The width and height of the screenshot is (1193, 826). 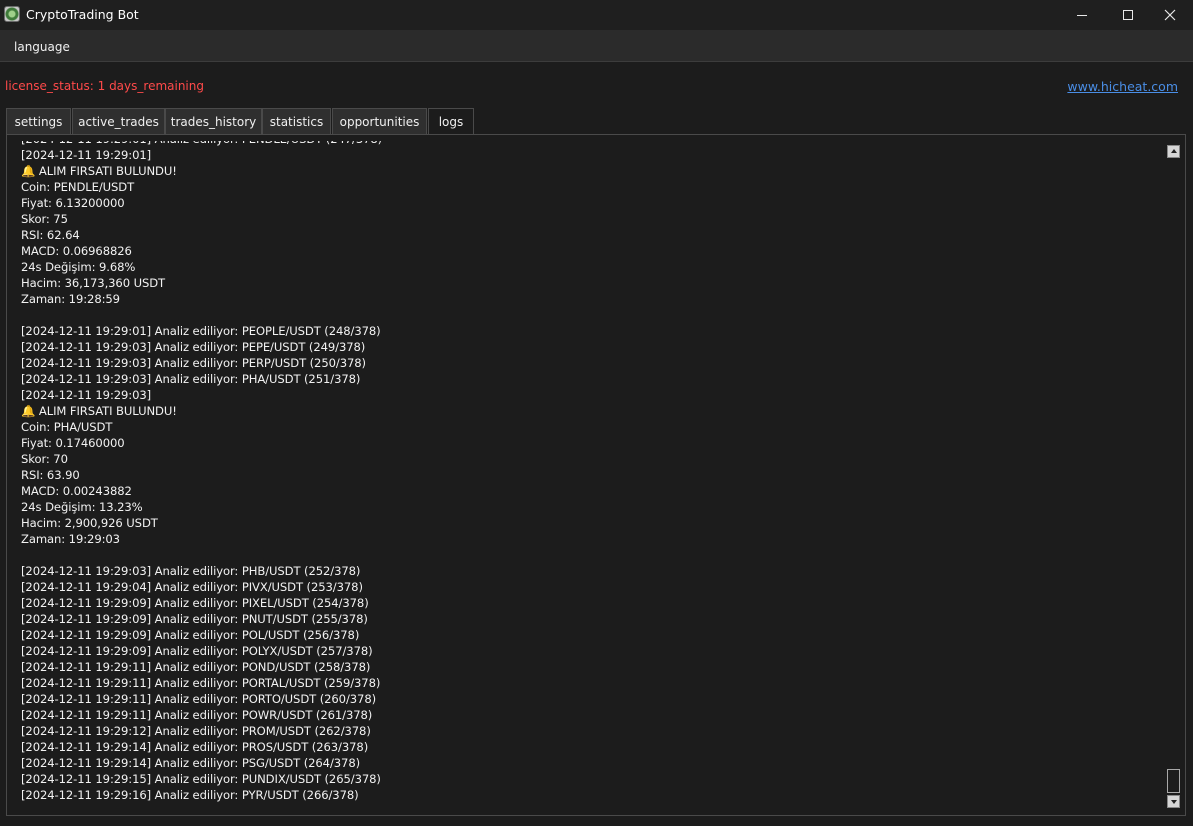 What do you see at coordinates (76, 491) in the screenshot?
I see `log-line: MACD: 0.00243882` at bounding box center [76, 491].